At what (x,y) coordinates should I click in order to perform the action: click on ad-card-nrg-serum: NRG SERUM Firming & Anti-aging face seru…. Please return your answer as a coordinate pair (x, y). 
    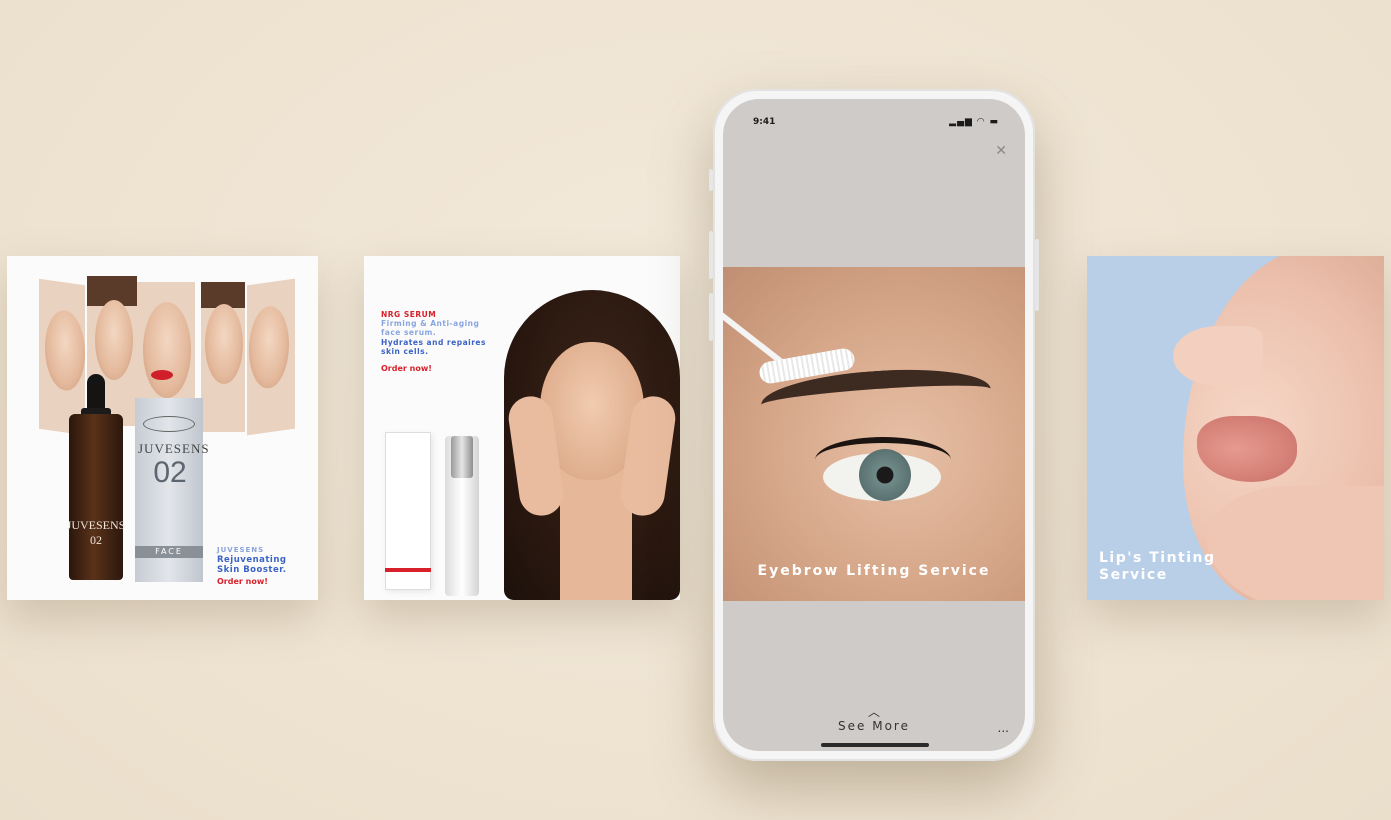
    Looking at the image, I should click on (522, 428).